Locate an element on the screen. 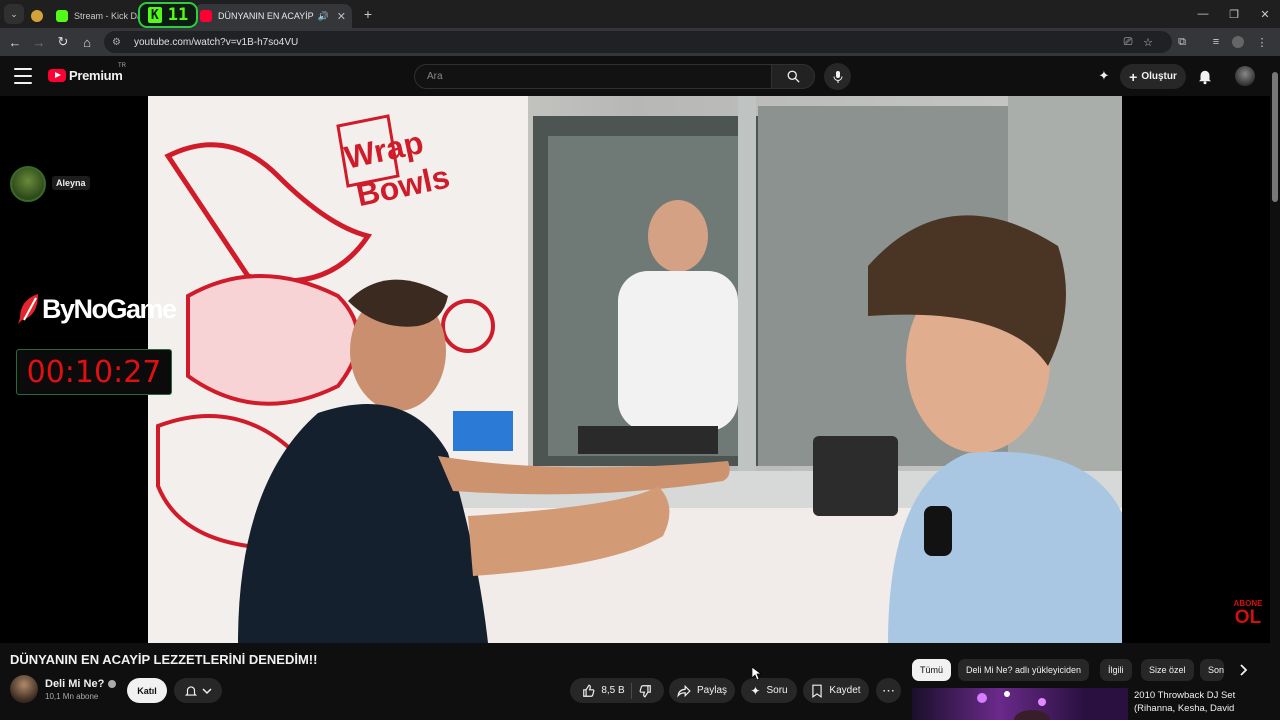 Image resolution: width=1280 pixels, height=720 pixels. logo-text: Premium is located at coordinates (96, 75).